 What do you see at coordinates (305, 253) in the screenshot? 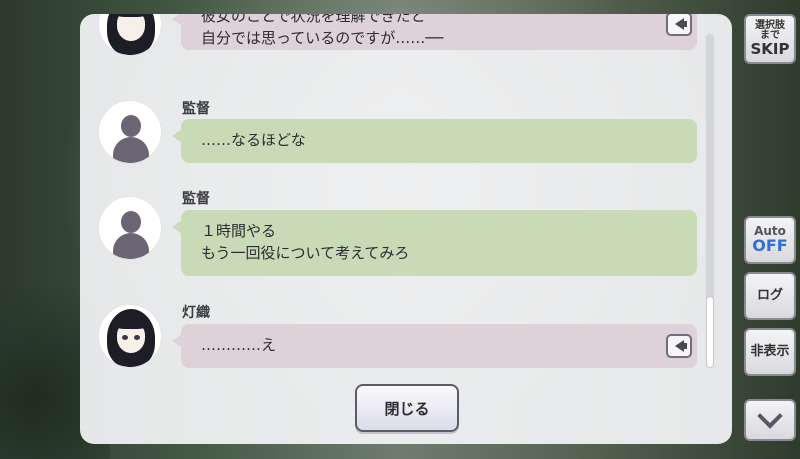
I see `dialogue-line: もう一回役について考えてみろ` at bounding box center [305, 253].